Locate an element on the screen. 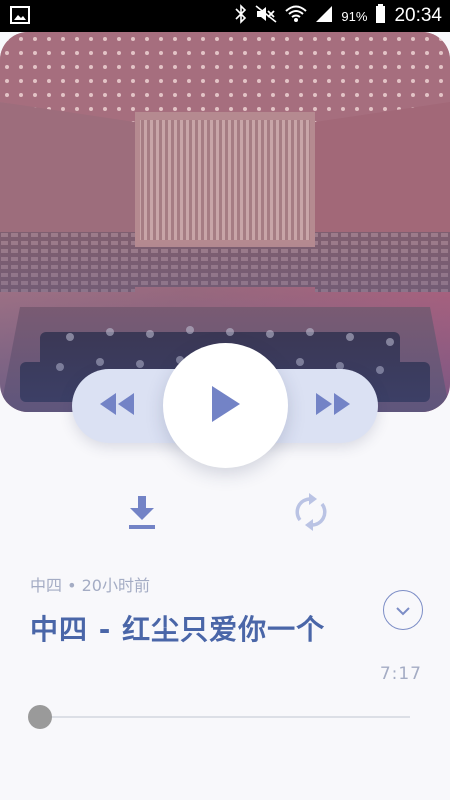 The width and height of the screenshot is (450, 800). rewind-icon is located at coordinates (117, 406).